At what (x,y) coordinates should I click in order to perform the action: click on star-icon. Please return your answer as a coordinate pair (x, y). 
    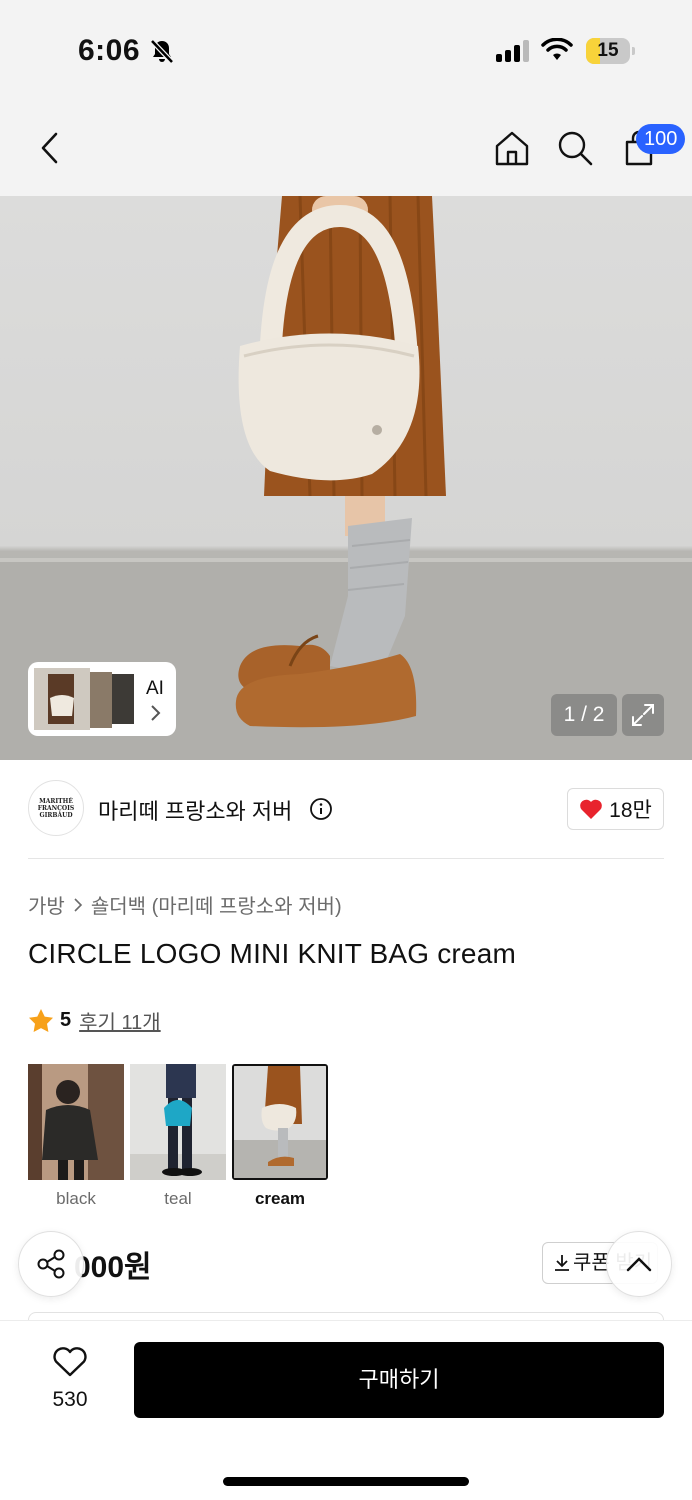
    Looking at the image, I should click on (41, 1020).